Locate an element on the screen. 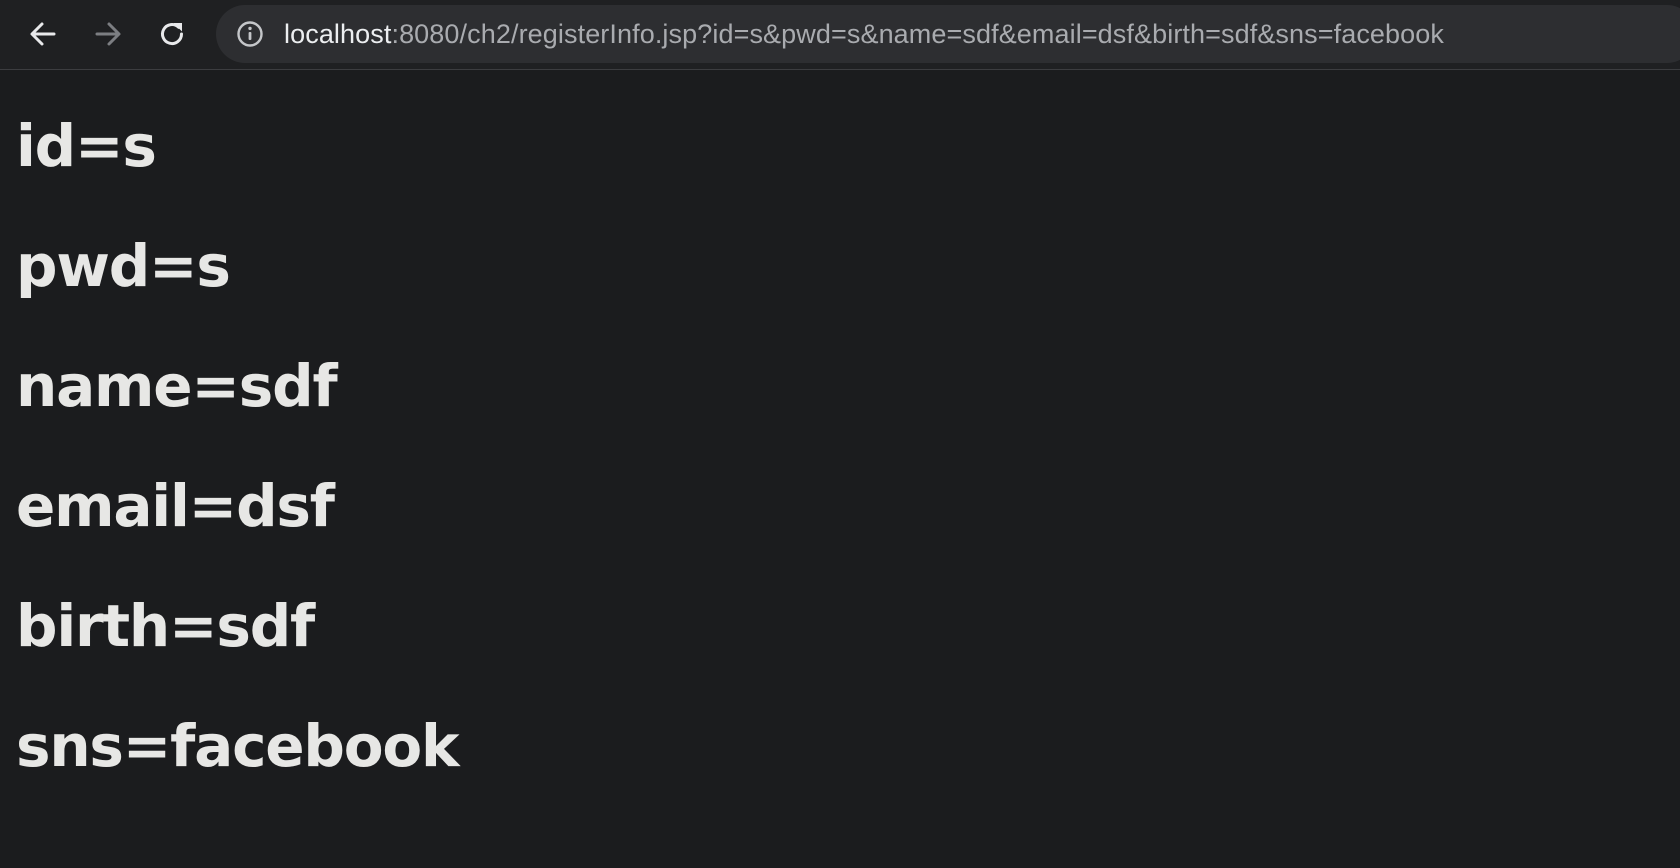  info-icon is located at coordinates (250, 34).